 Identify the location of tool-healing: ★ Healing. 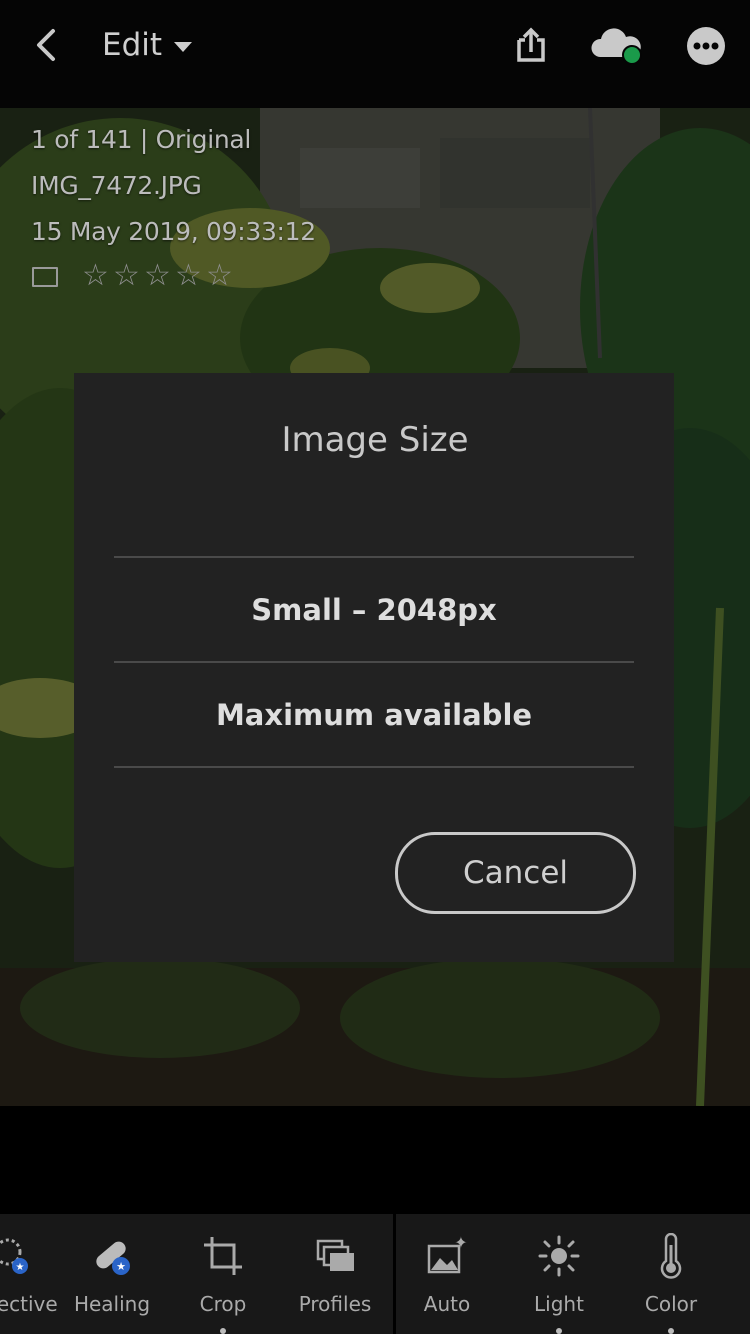
(112, 1274).